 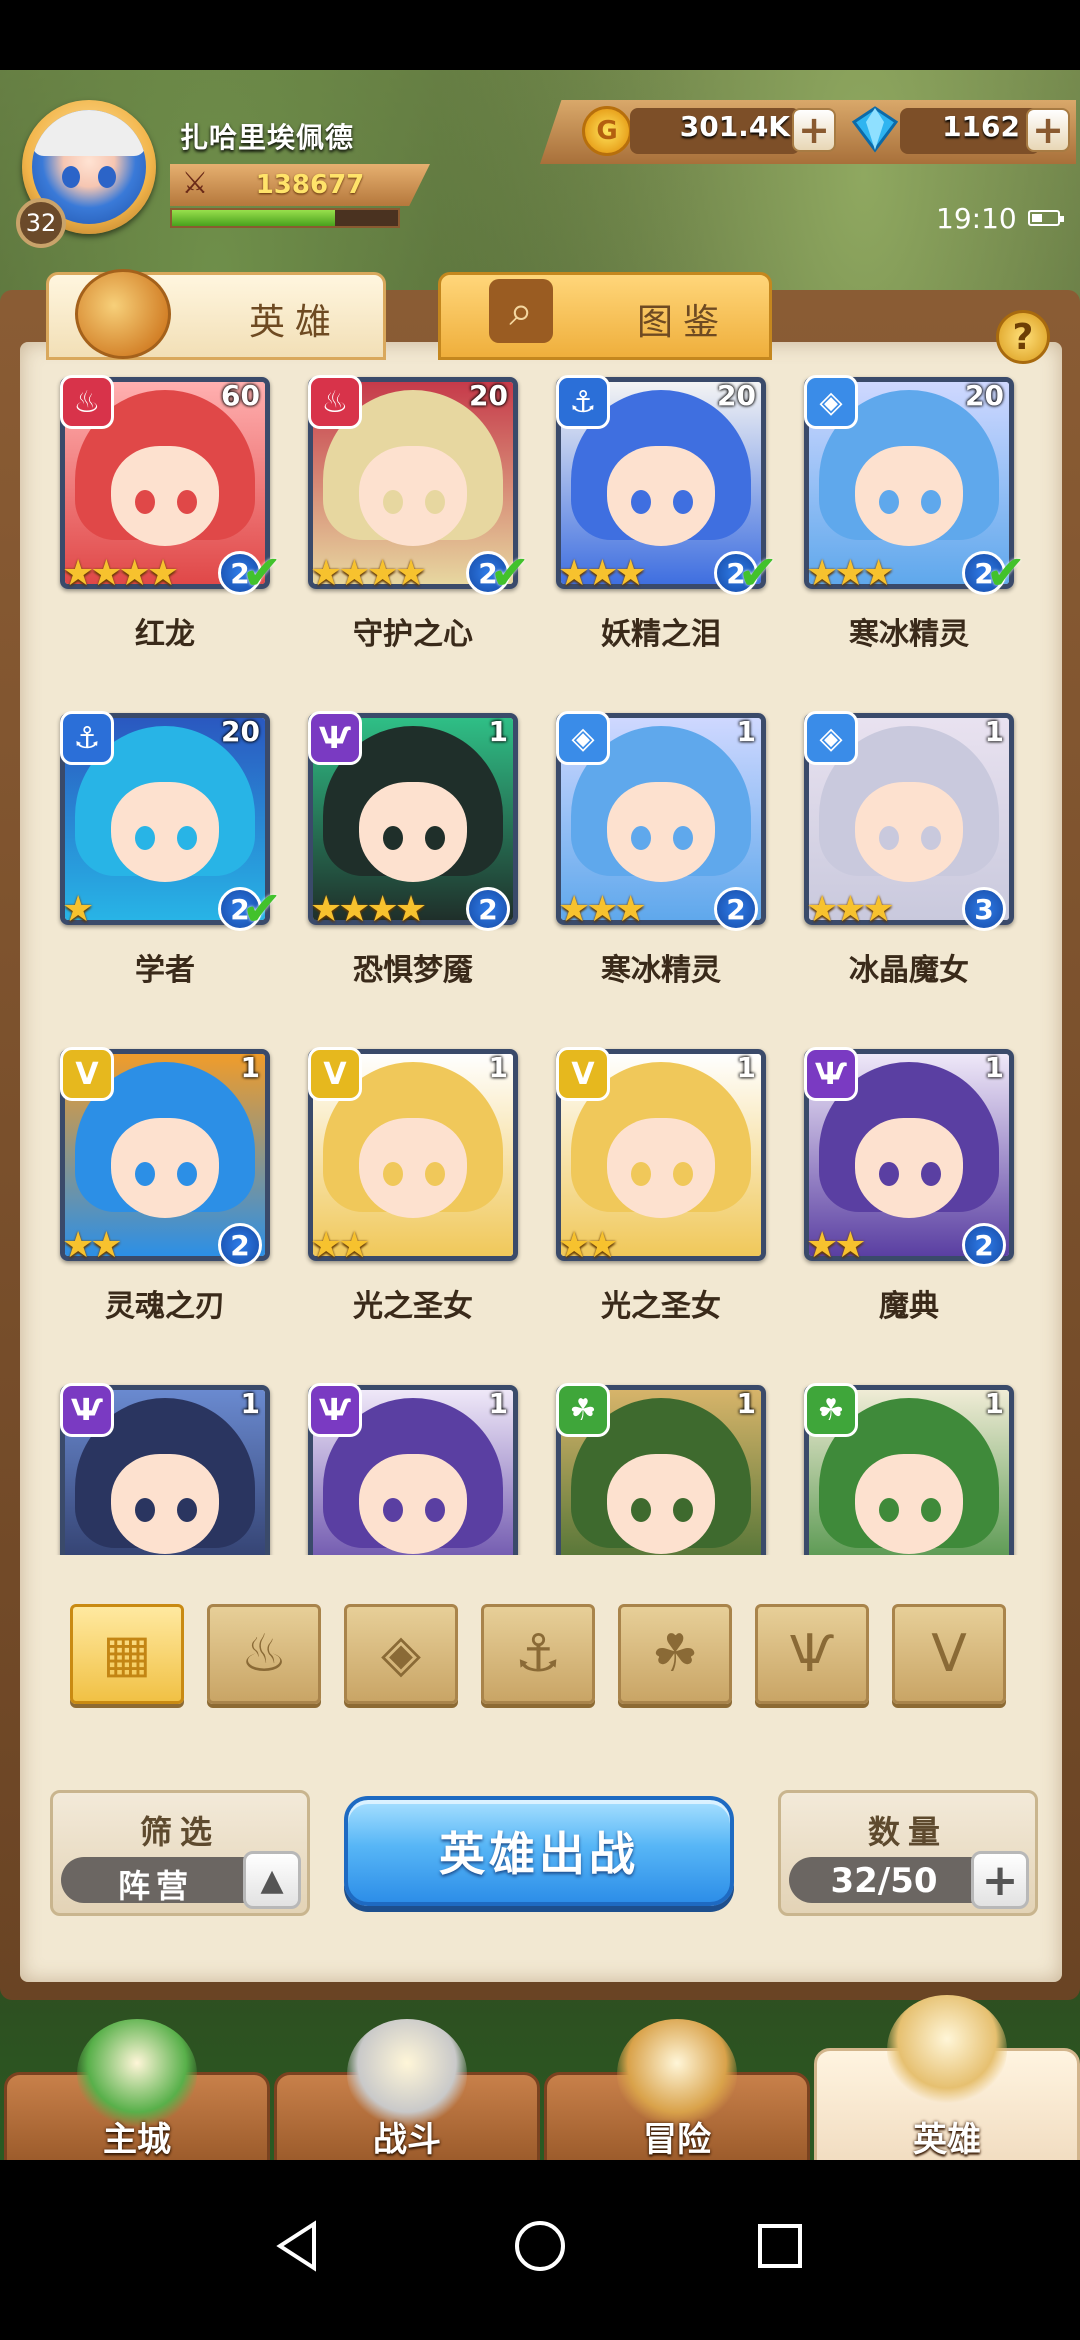 What do you see at coordinates (521, 311) in the screenshot?
I see `magnifier-icon: ⌕` at bounding box center [521, 311].